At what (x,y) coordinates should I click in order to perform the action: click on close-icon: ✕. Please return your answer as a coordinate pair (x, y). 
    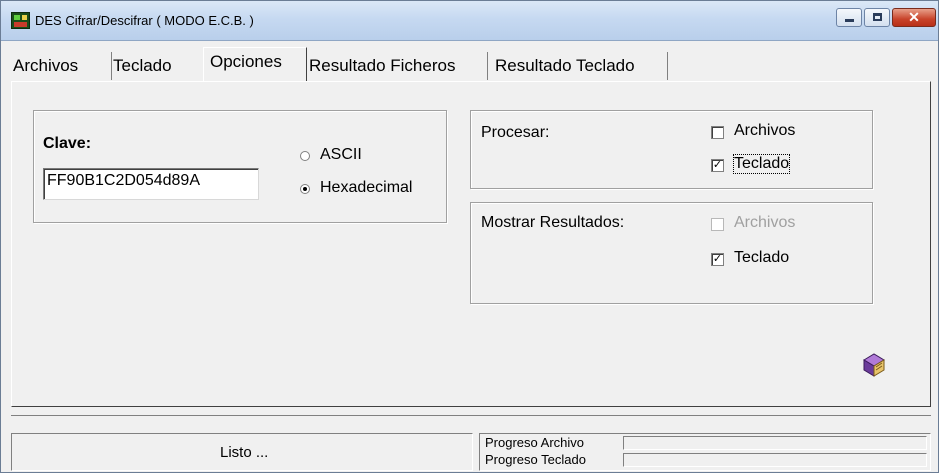
    Looking at the image, I should click on (914, 17).